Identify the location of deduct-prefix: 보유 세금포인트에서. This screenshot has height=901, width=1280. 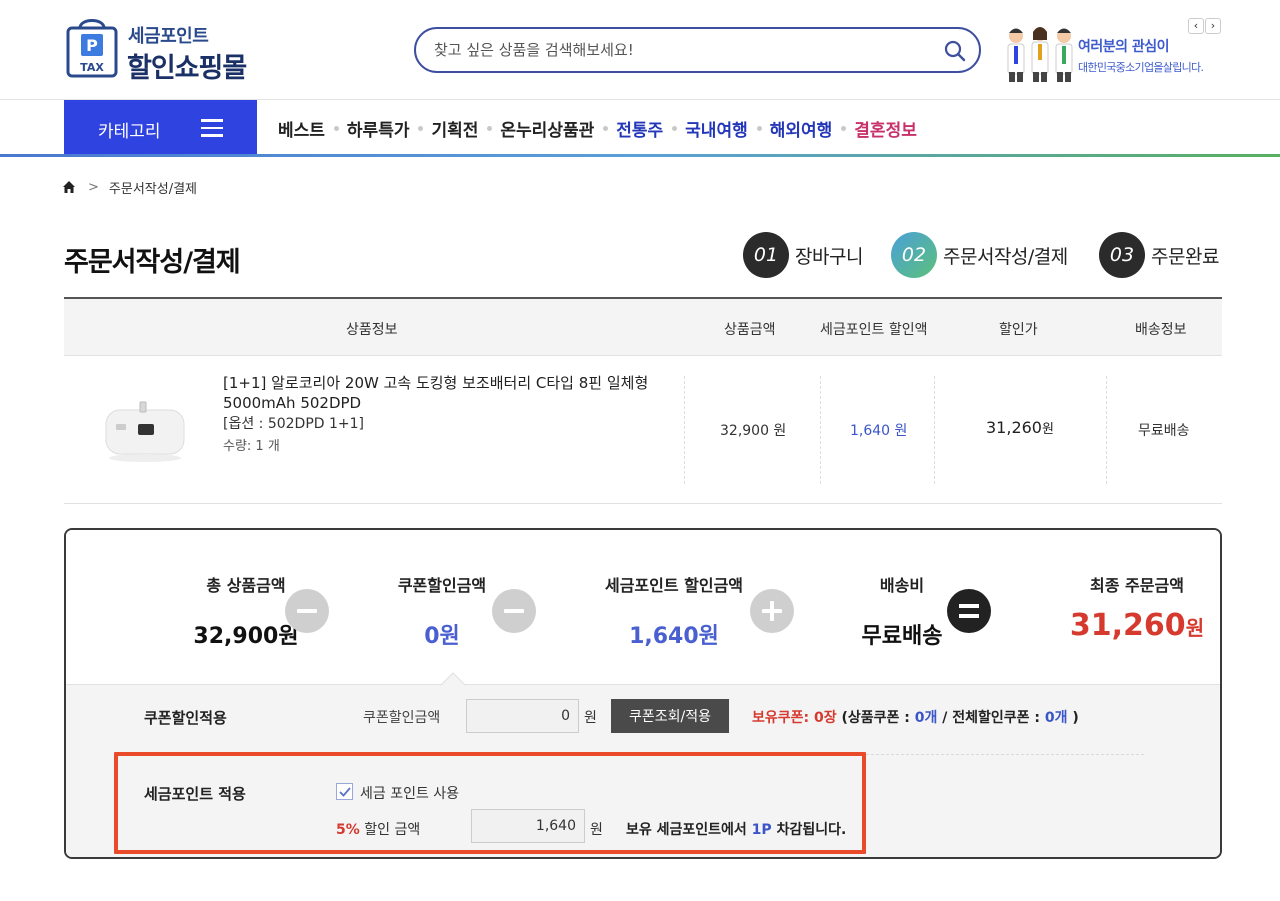
(686, 830).